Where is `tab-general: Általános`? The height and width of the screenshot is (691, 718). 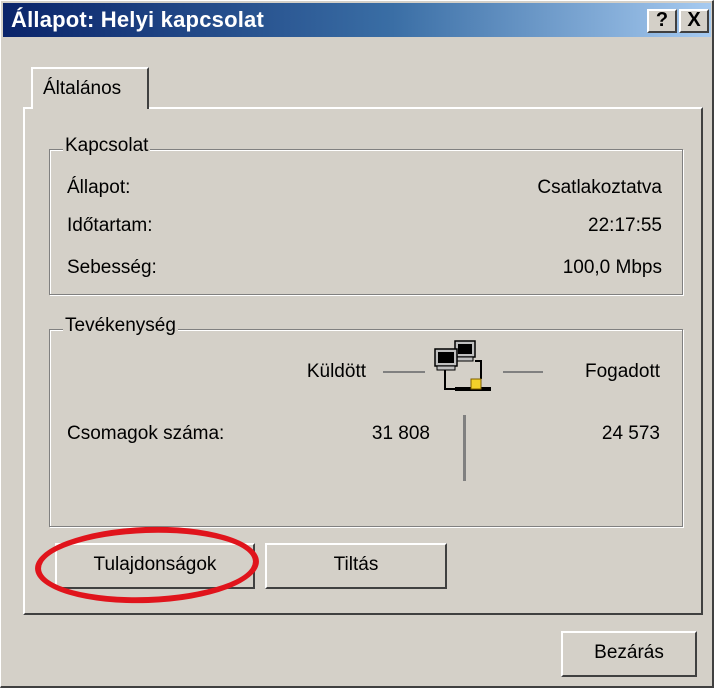 tab-general: Általános is located at coordinates (90, 88).